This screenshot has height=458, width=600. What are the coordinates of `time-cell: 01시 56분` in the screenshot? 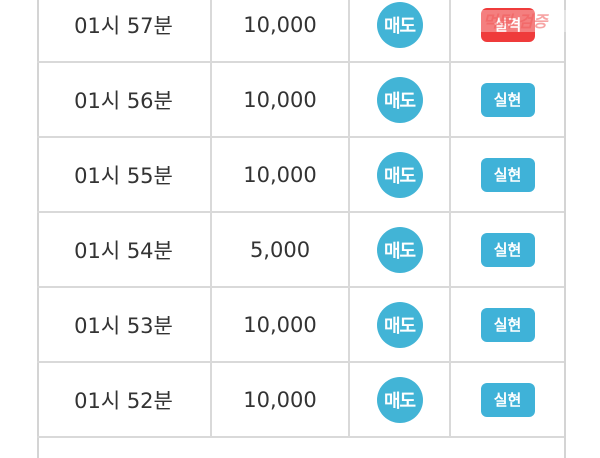 It's located at (124, 99).